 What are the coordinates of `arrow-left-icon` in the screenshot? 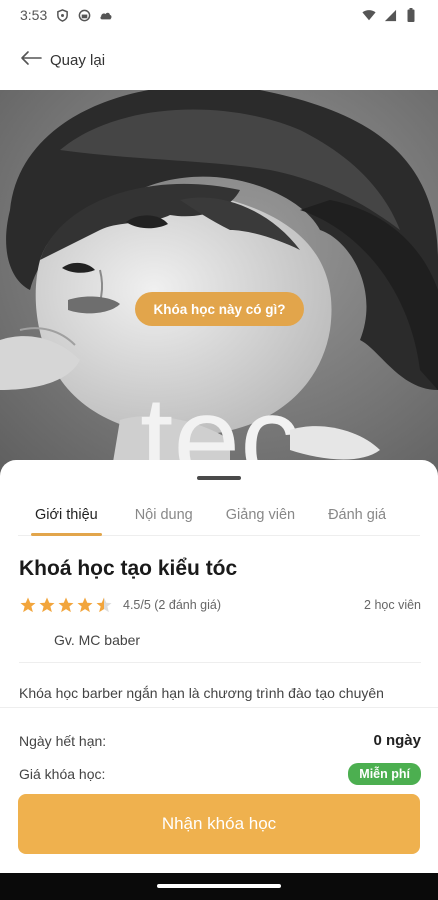 It's located at (31, 60).